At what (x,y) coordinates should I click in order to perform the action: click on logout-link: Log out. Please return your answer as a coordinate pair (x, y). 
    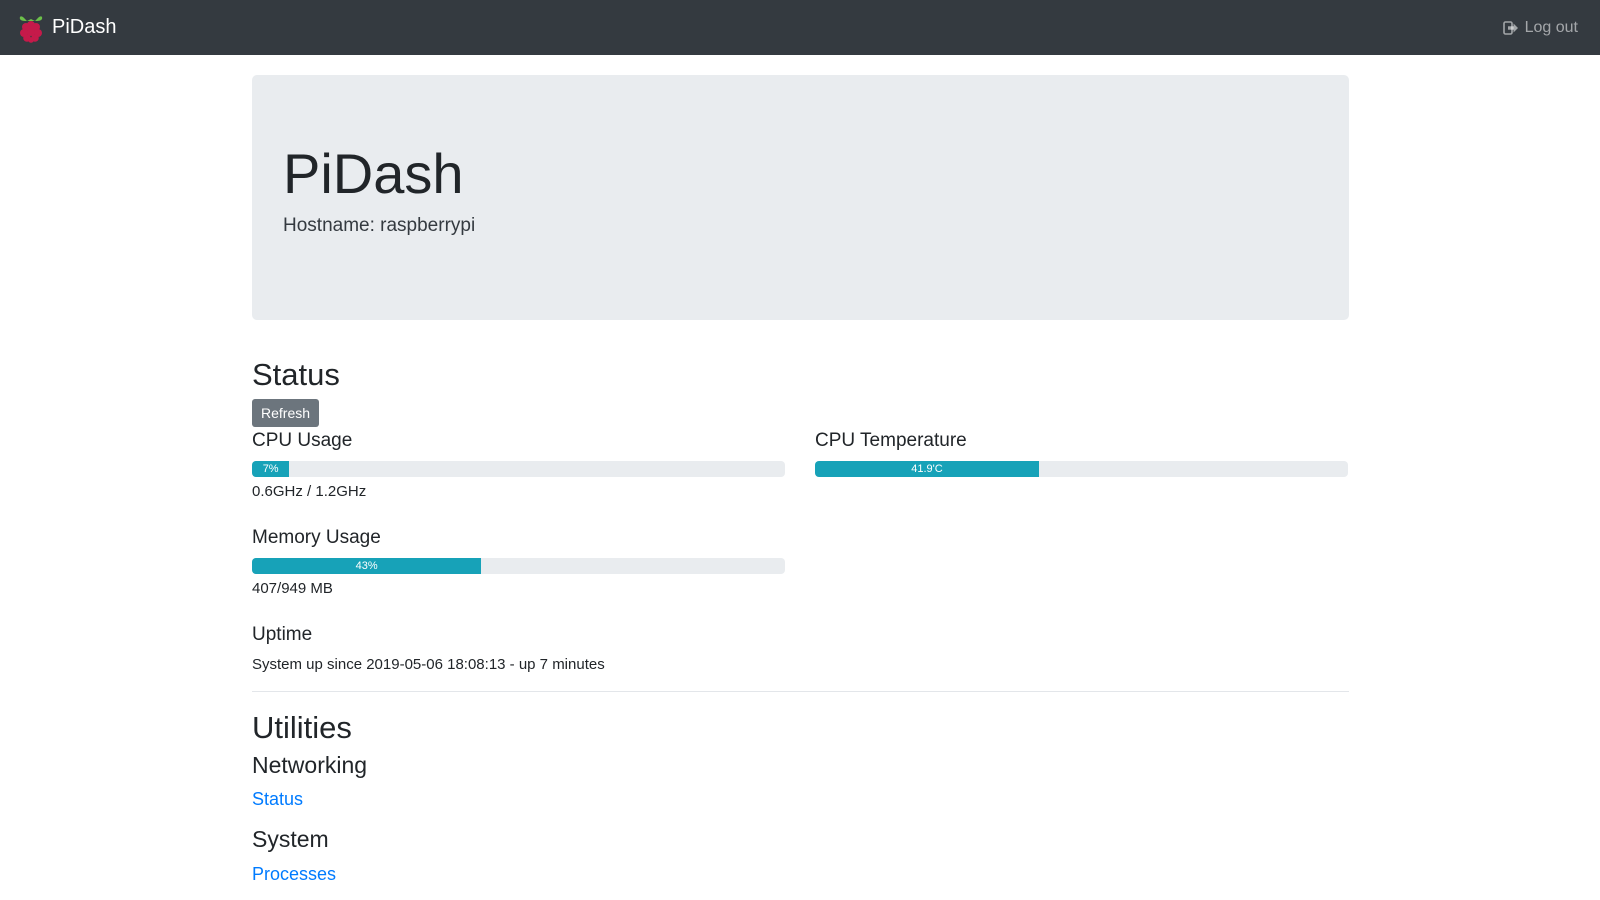
    Looking at the image, I should click on (1540, 27).